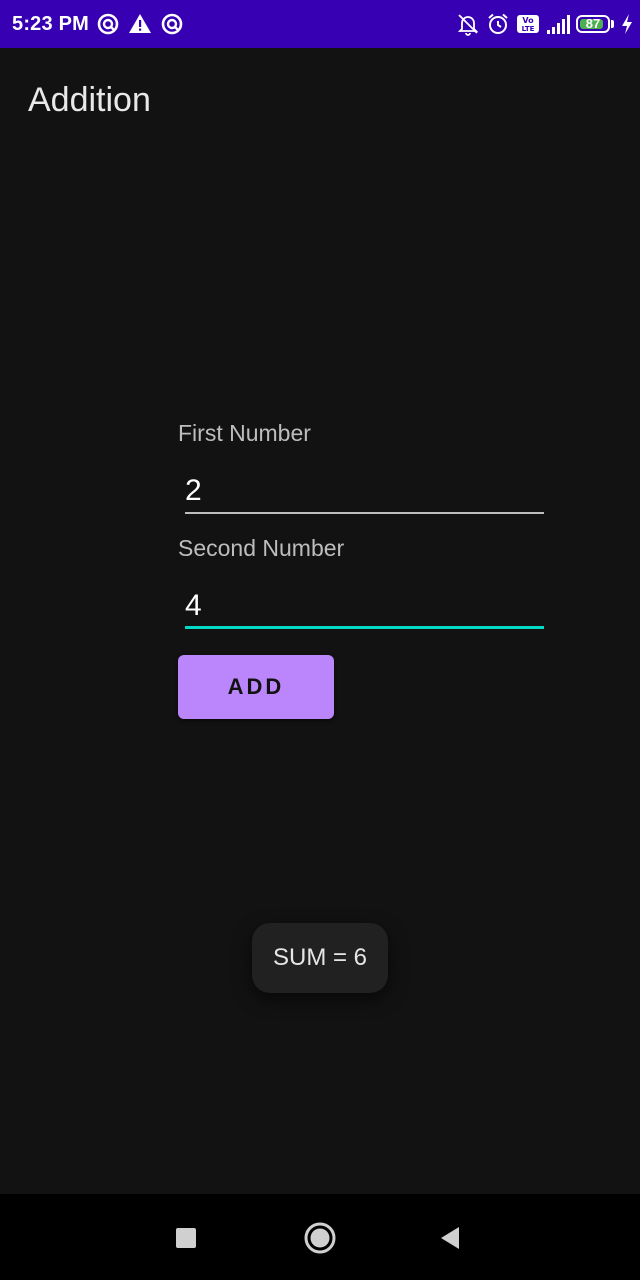 The width and height of the screenshot is (640, 1280). I want to click on status-time: 5:23 PM, so click(50, 24).